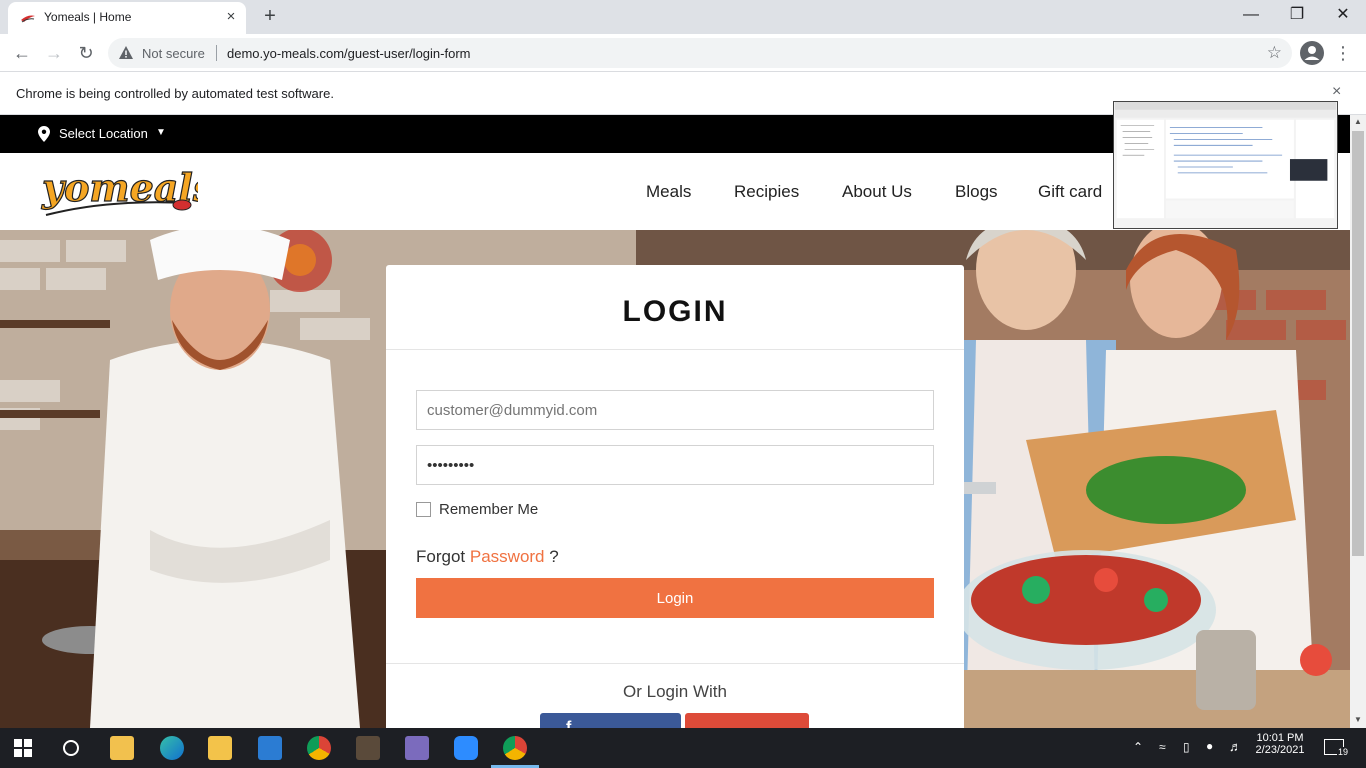  What do you see at coordinates (1235, 746) in the screenshot?
I see `volume-icon: ♬` at bounding box center [1235, 746].